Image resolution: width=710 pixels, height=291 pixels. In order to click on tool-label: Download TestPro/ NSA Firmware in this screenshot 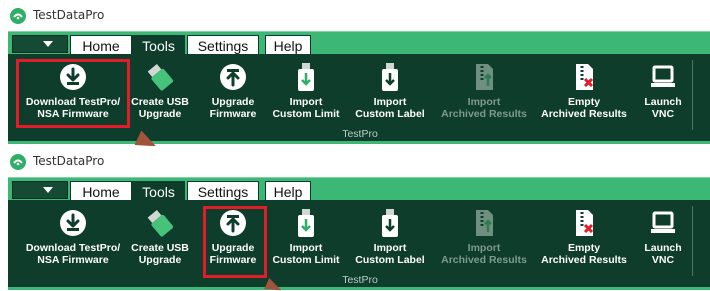, I will do `click(73, 254)`.